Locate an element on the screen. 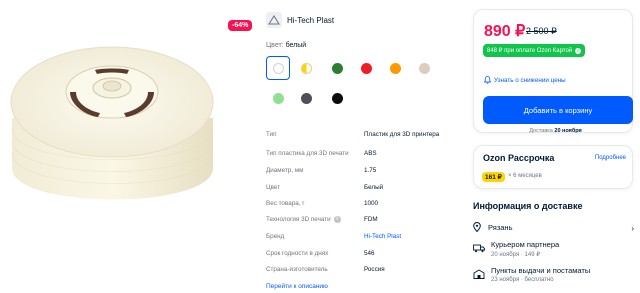  installment-months: × 6 месяцев is located at coordinates (525, 176).